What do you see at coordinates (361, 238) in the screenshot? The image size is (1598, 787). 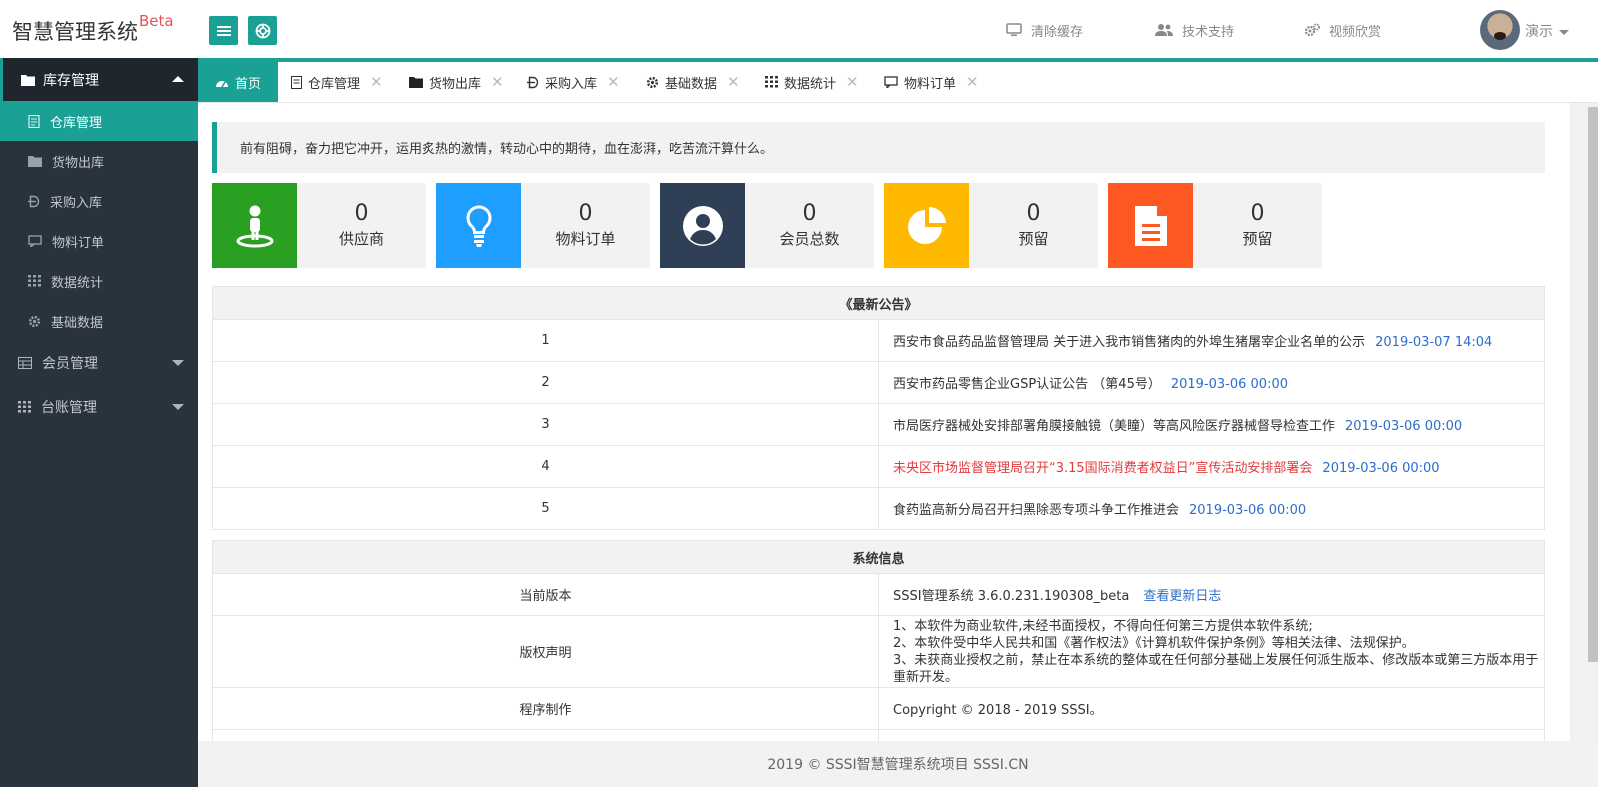 I see `stat-label: 供应商` at bounding box center [361, 238].